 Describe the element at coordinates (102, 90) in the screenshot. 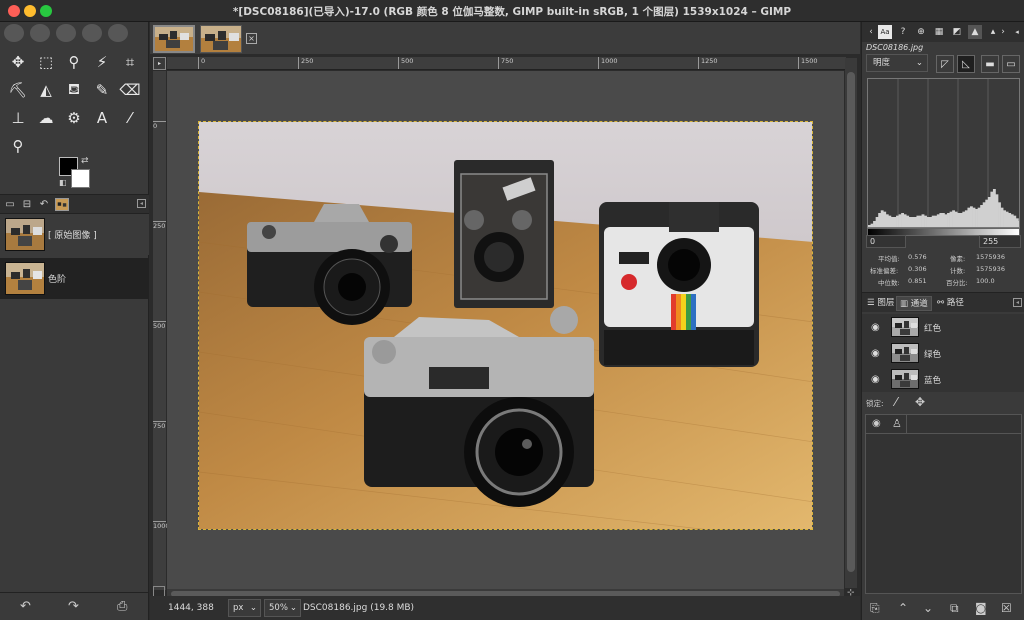

I see `paintbrush-tool-icon: ✎` at that location.